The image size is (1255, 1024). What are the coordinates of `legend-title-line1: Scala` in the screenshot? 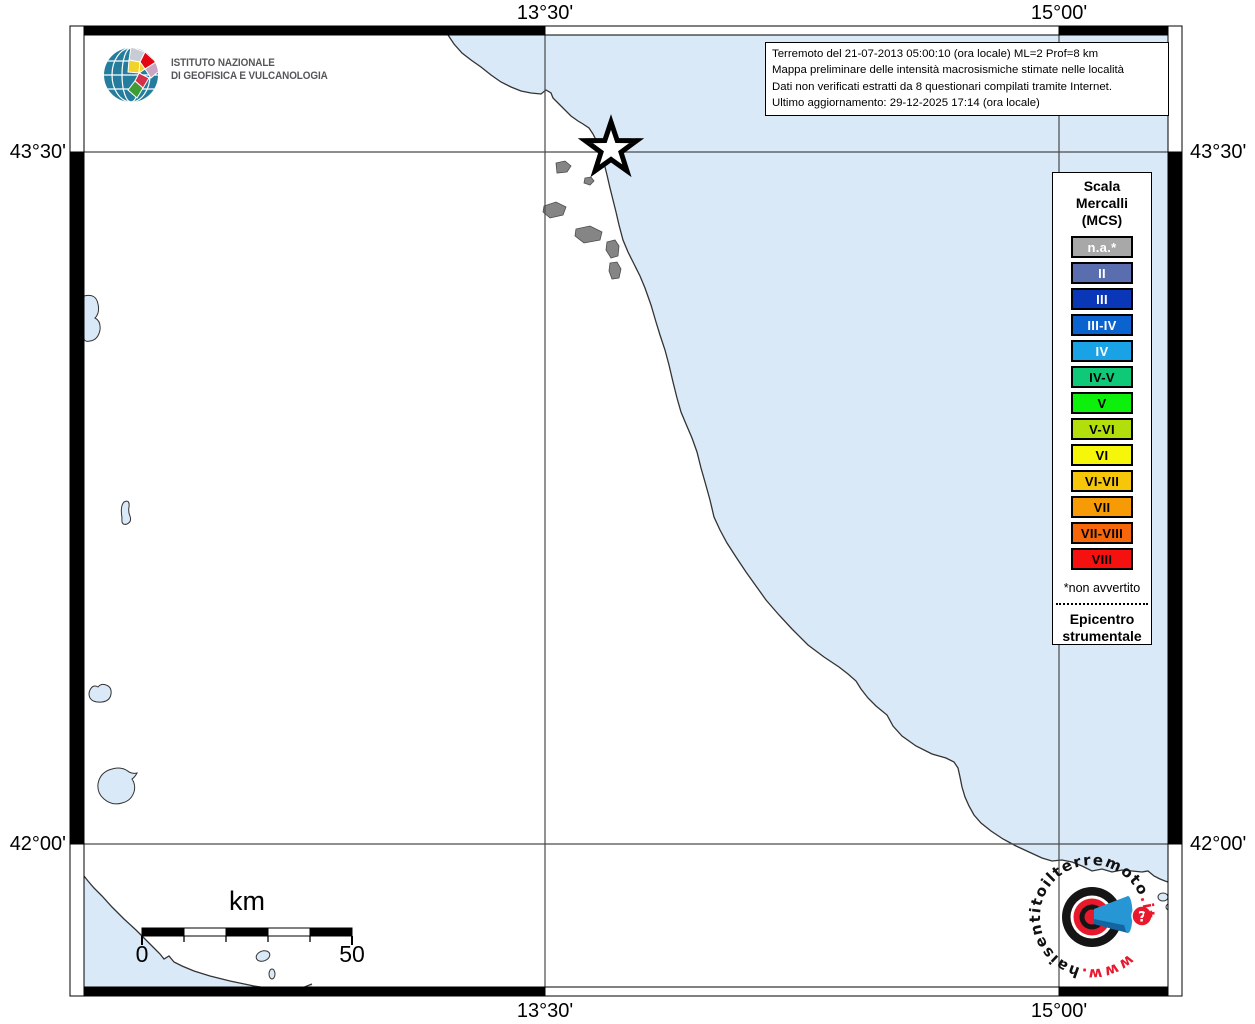 It's located at (1102, 186).